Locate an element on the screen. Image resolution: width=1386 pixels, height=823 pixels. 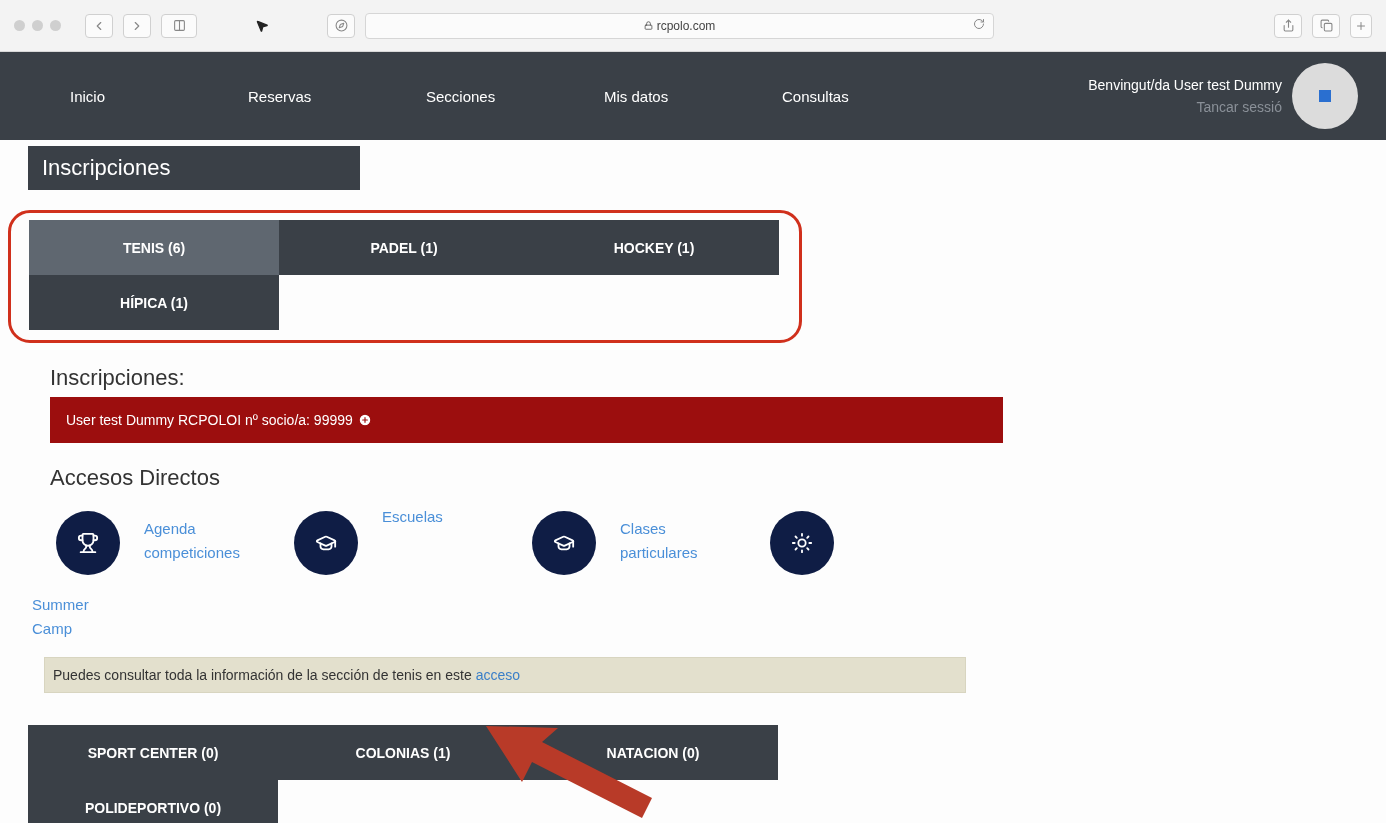
member-text: User test Dummy RCPOLOI nº socio/a: 99999 is located at coordinates (209, 420).